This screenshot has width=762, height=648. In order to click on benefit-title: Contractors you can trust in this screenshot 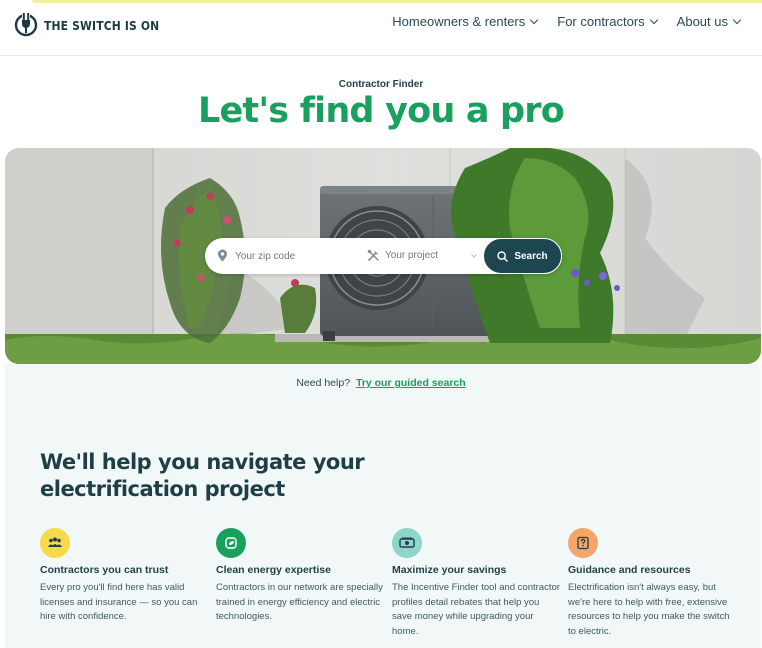, I will do `click(104, 570)`.